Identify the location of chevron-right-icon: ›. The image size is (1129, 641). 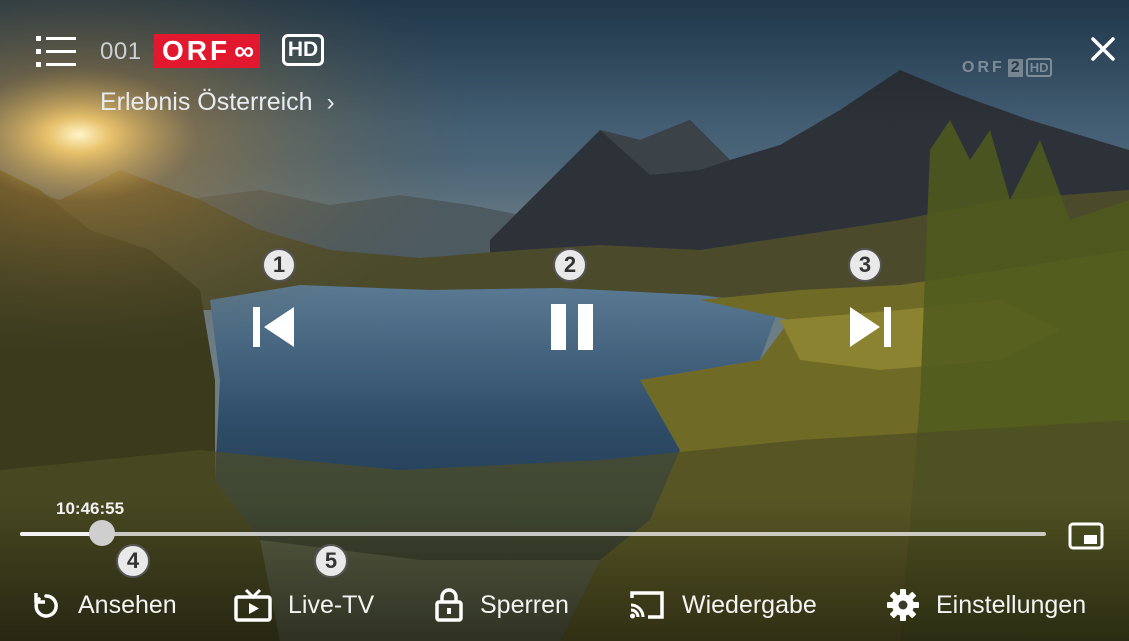
(330, 102).